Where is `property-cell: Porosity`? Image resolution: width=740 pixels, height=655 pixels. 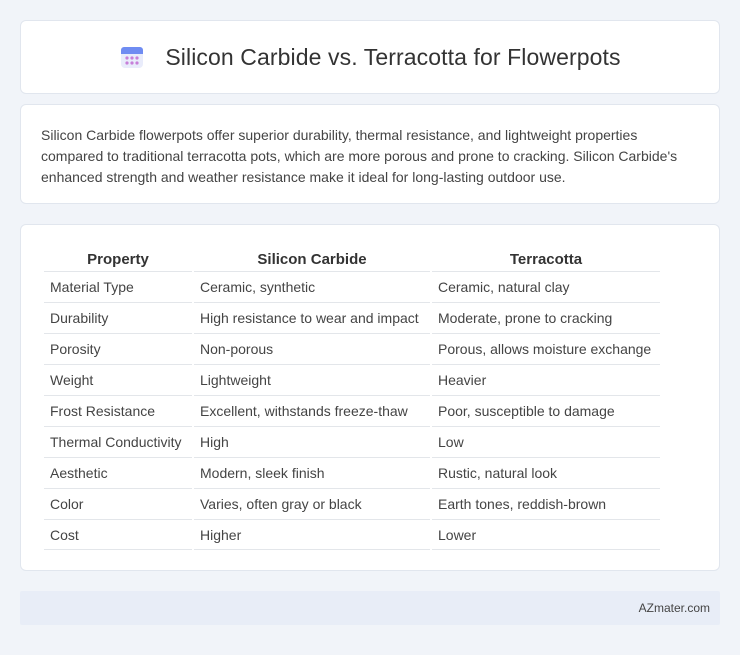
property-cell: Porosity is located at coordinates (118, 348).